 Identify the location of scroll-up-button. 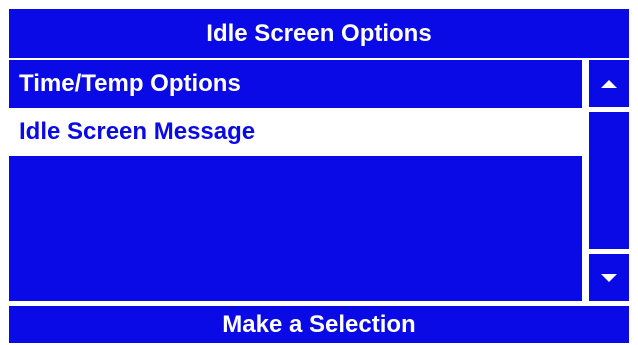
(609, 83).